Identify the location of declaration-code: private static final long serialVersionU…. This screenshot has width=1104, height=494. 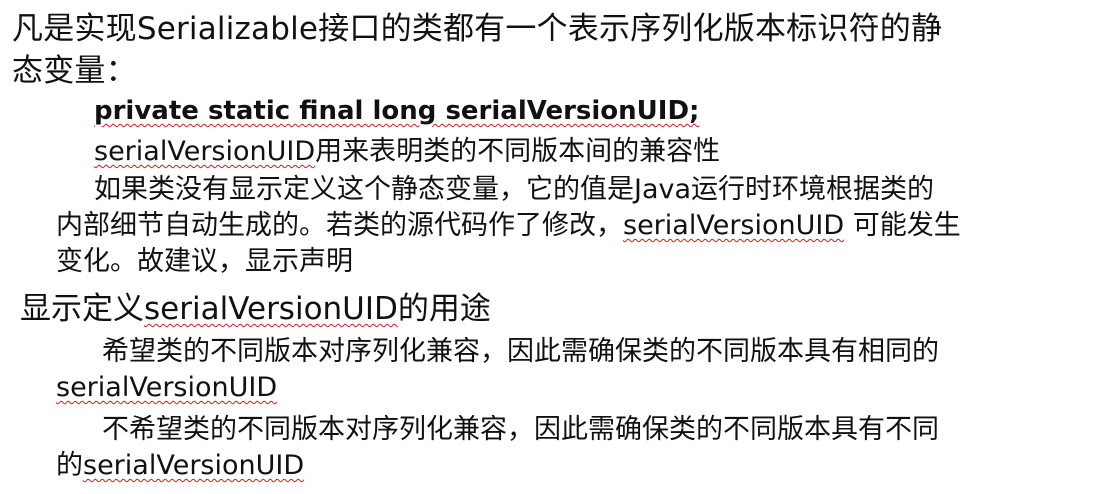
(396, 111).